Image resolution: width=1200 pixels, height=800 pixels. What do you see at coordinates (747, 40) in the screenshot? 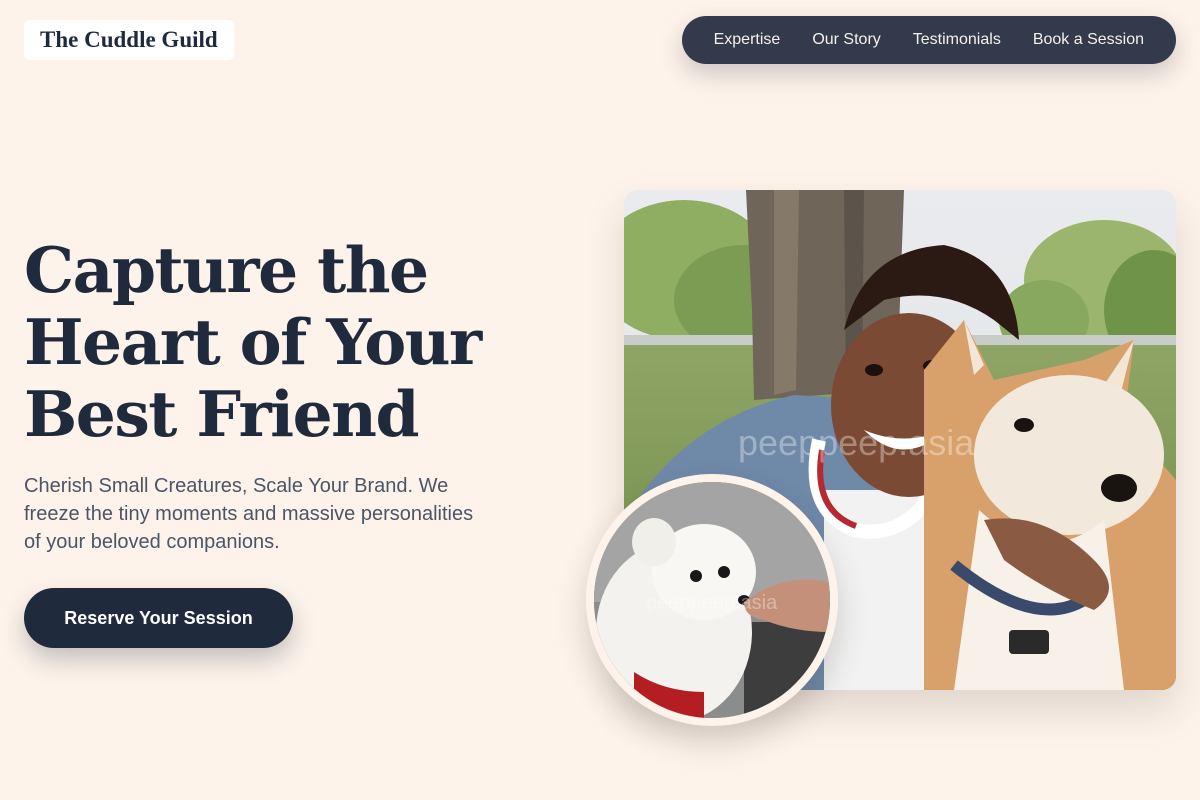
I see `nav-link-expertise: Expertise` at bounding box center [747, 40].